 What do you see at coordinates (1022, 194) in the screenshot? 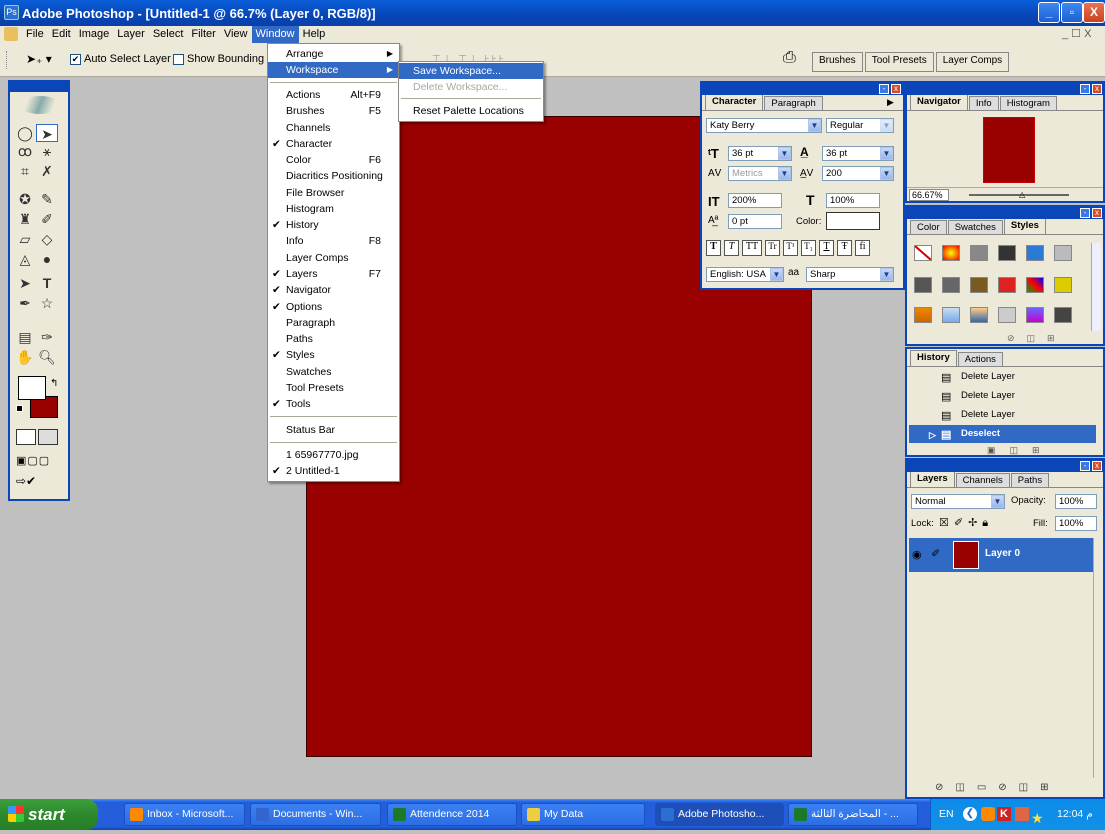
I see `zoom-slider-handle-icon: △` at bounding box center [1022, 194].